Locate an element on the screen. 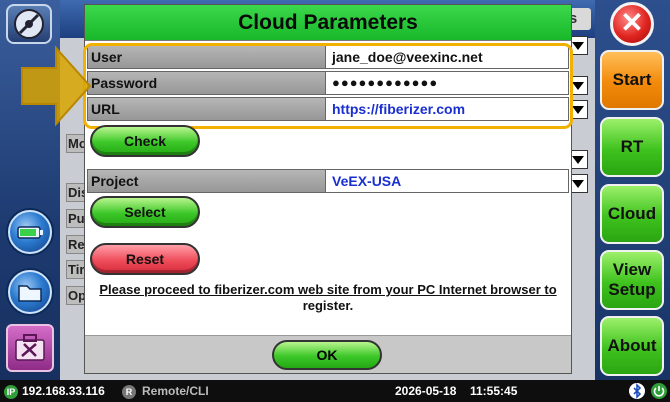 Image resolution: width=670 pixels, height=402 pixels. dialog-footer: OK is located at coordinates (328, 354).